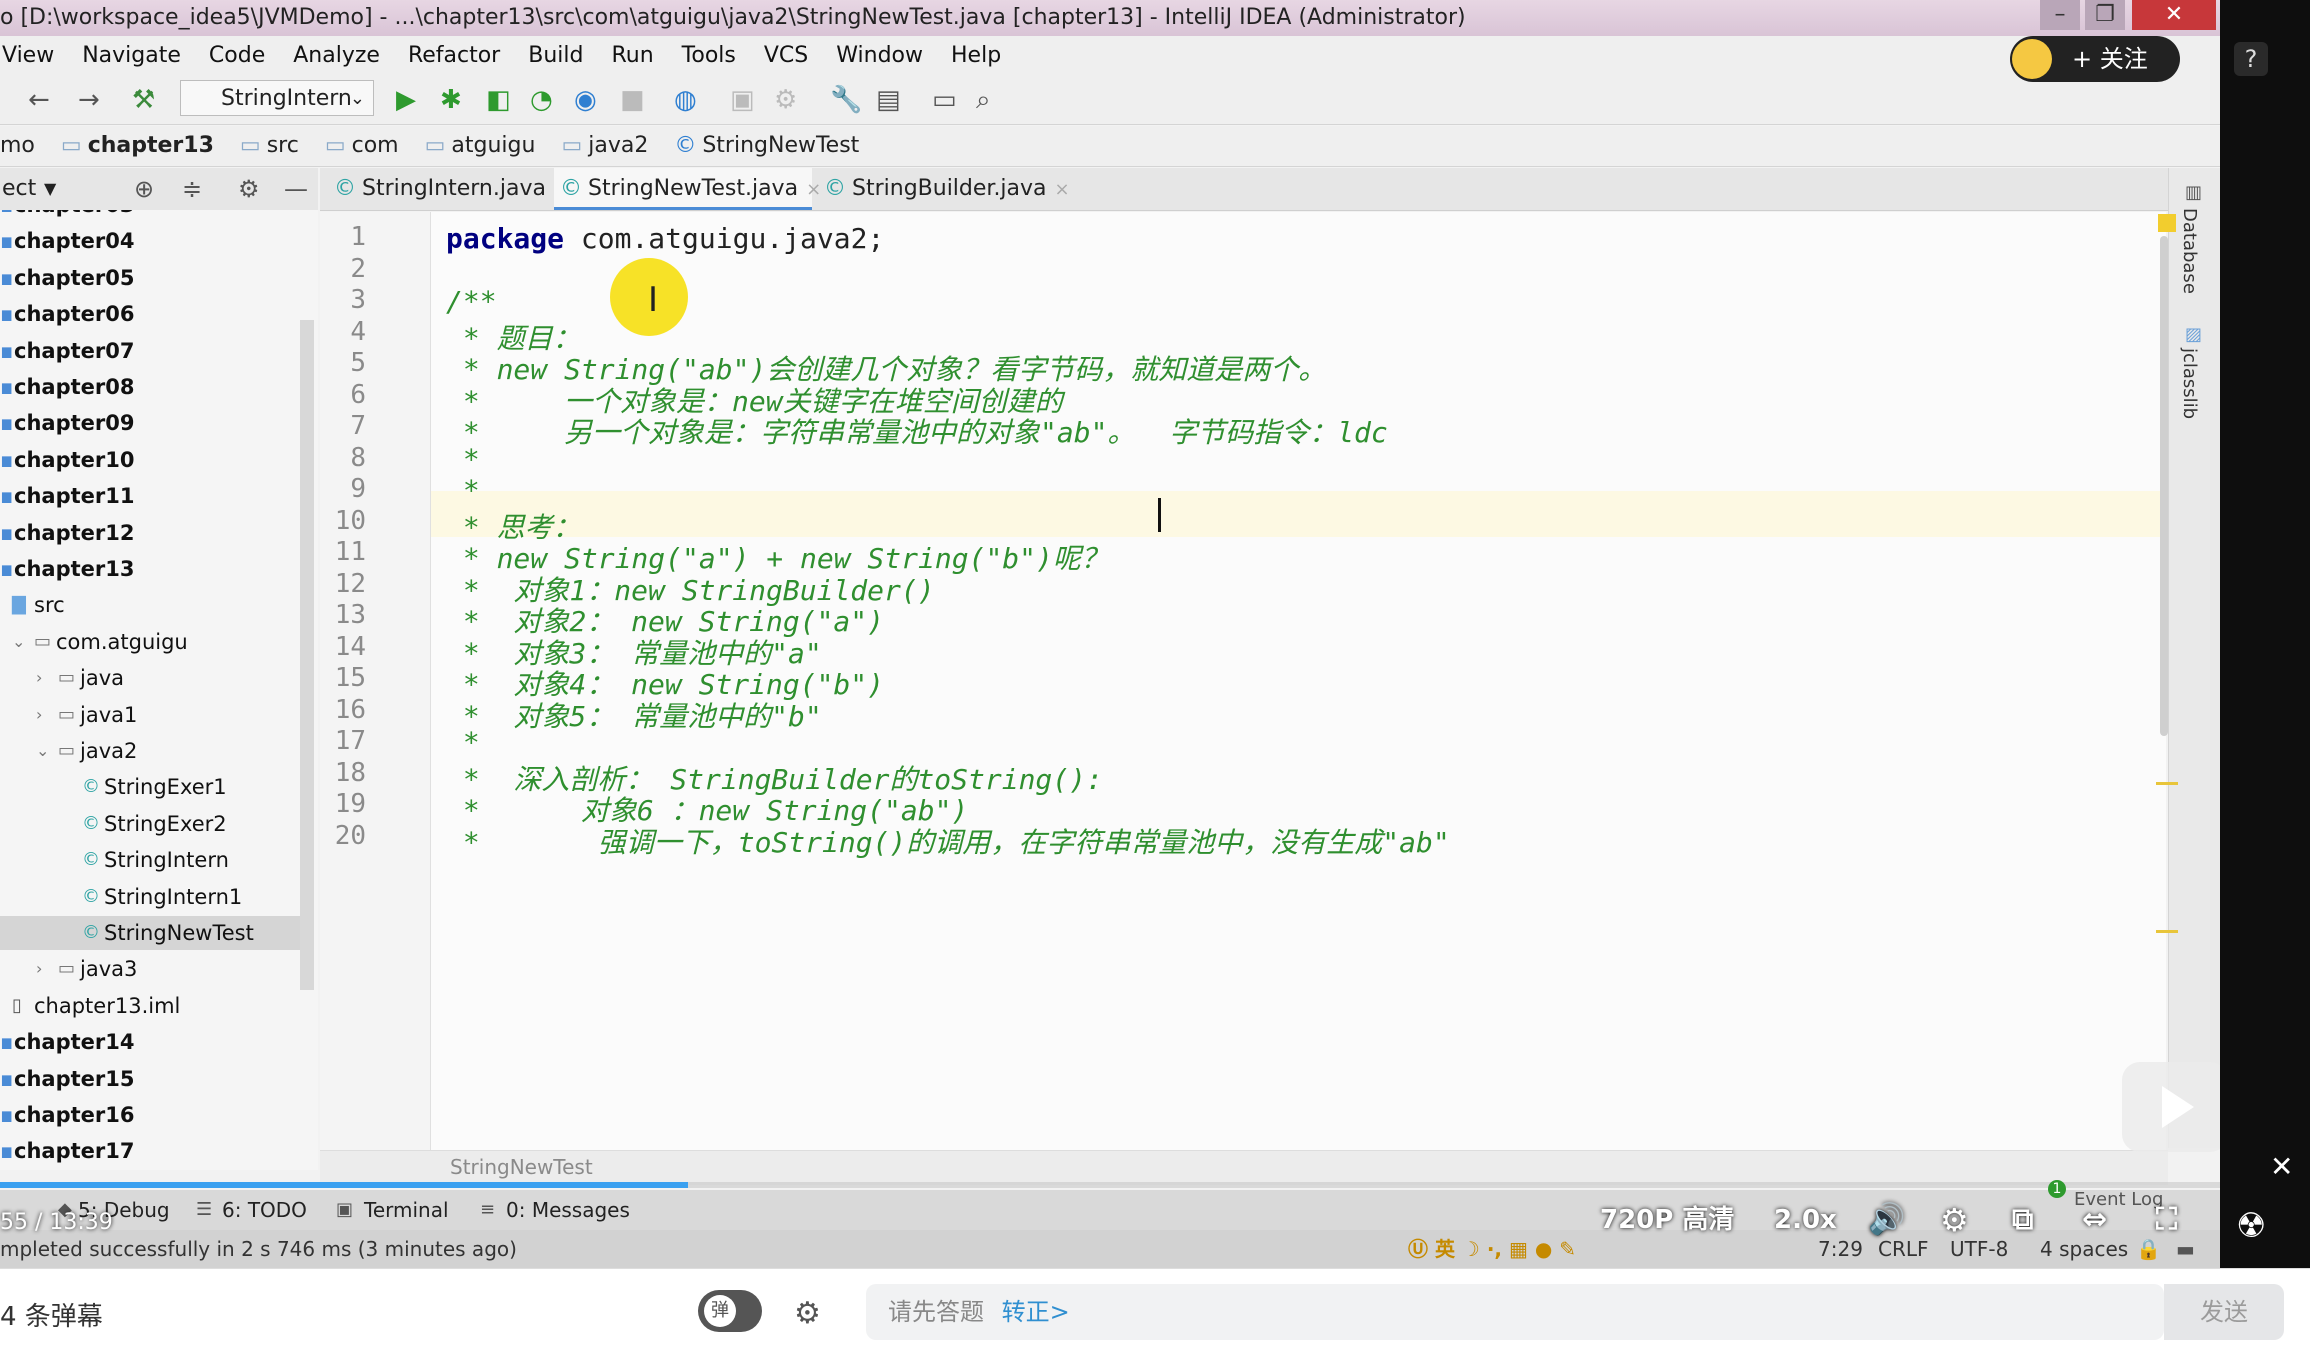  Describe the element at coordinates (944, 100) in the screenshot. I see `terminal-window-icon: ▭` at that location.